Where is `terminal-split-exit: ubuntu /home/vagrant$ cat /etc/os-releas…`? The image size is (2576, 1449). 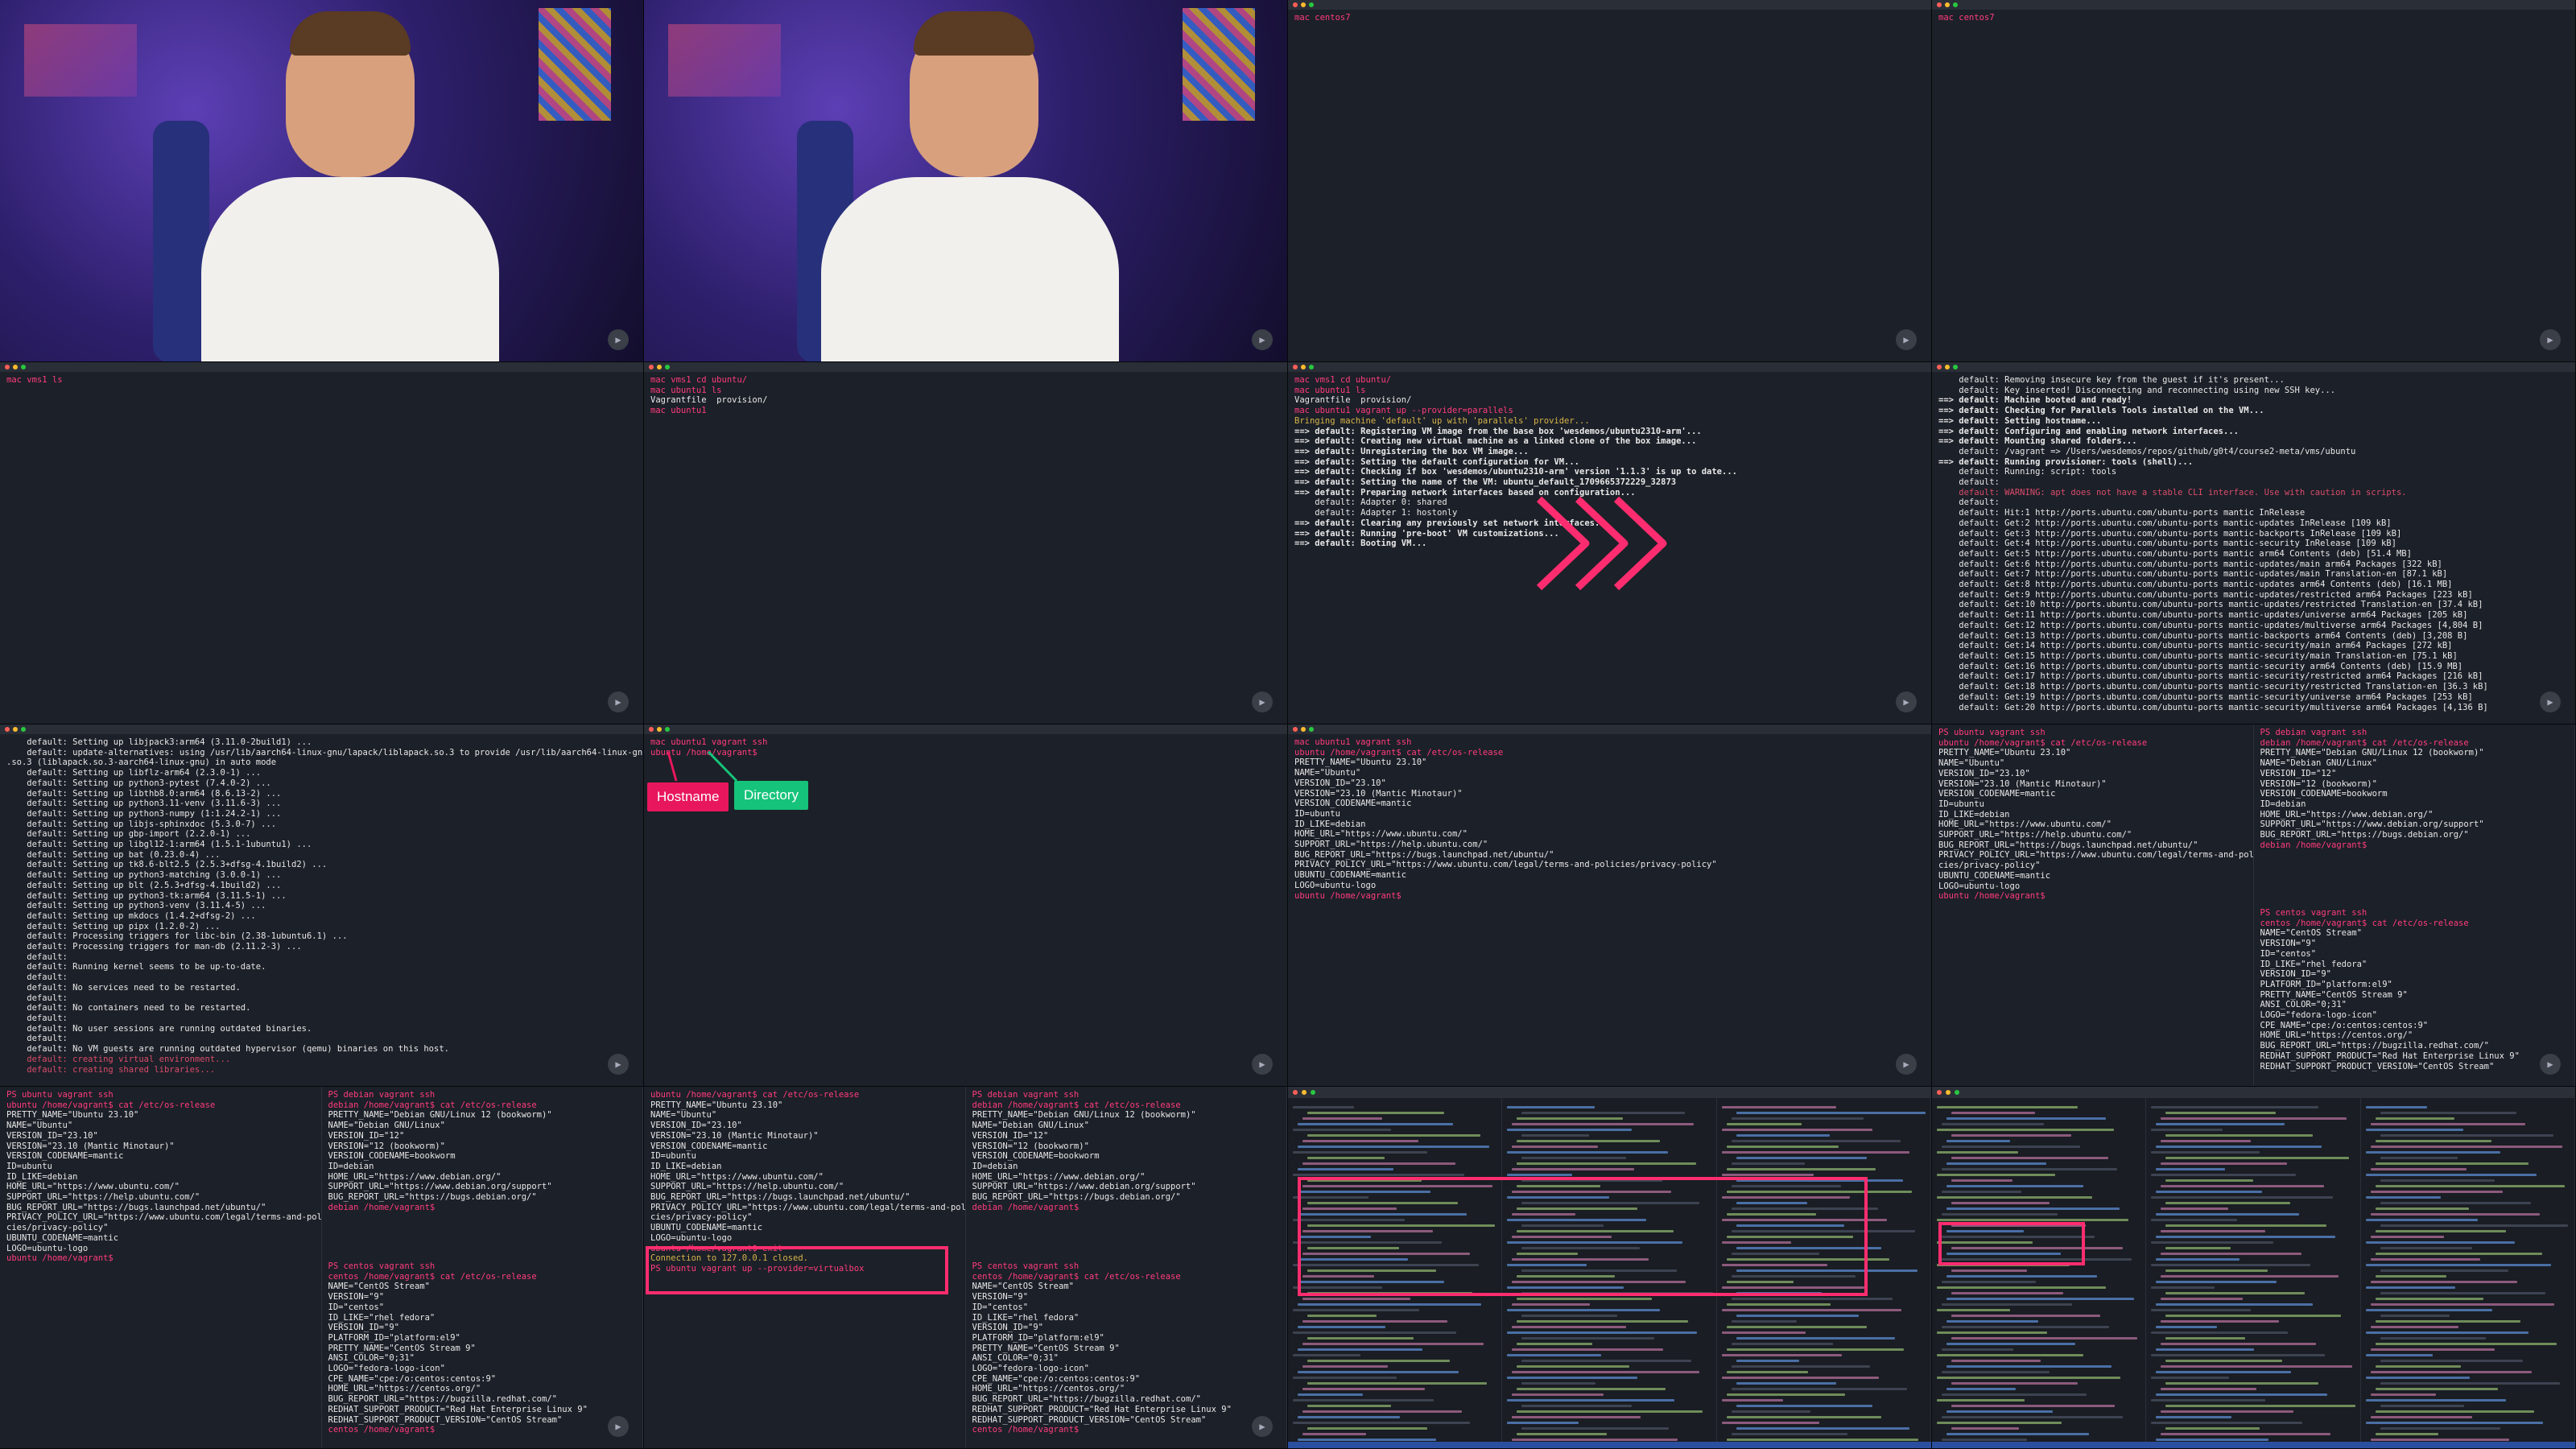 terminal-split-exit: ubuntu /home/vagrant$ cat /etc/os-releas… is located at coordinates (966, 1268).